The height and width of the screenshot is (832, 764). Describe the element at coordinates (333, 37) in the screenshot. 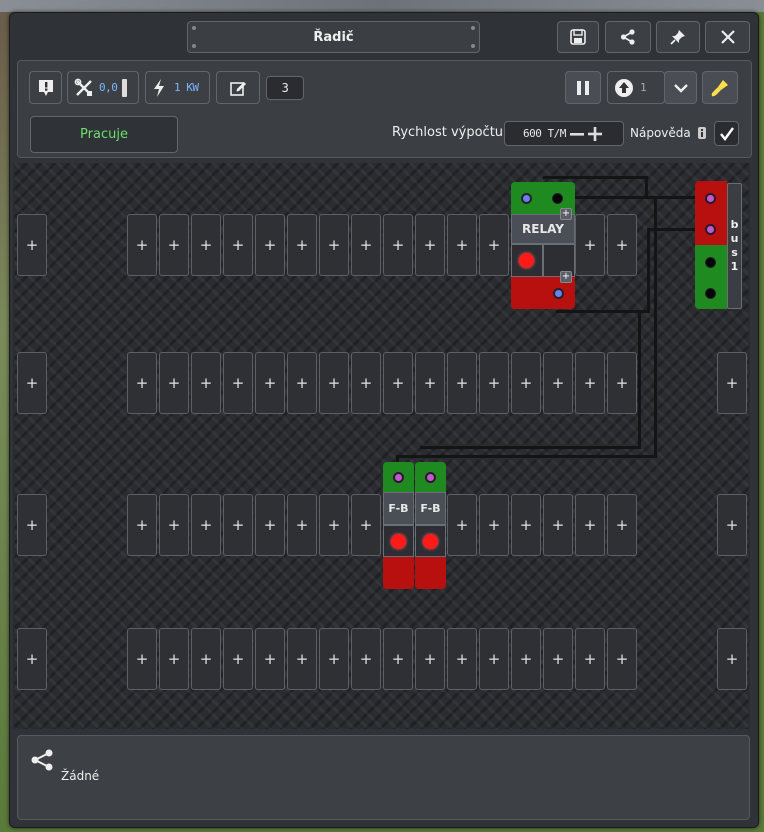

I see `window-title-text: Řadič` at that location.